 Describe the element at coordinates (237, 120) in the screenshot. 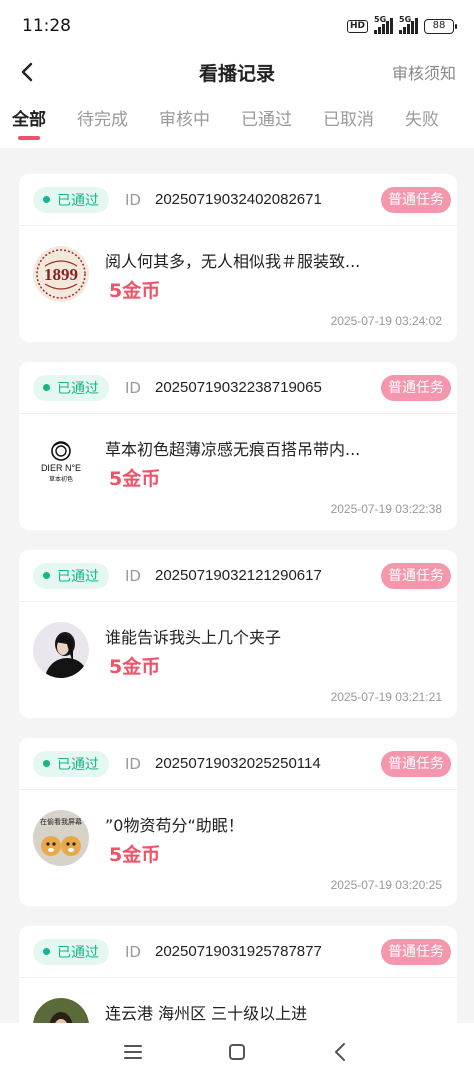

I see `status-tabs: 全部 待完成 审核中 已通过 已取消 失败` at that location.